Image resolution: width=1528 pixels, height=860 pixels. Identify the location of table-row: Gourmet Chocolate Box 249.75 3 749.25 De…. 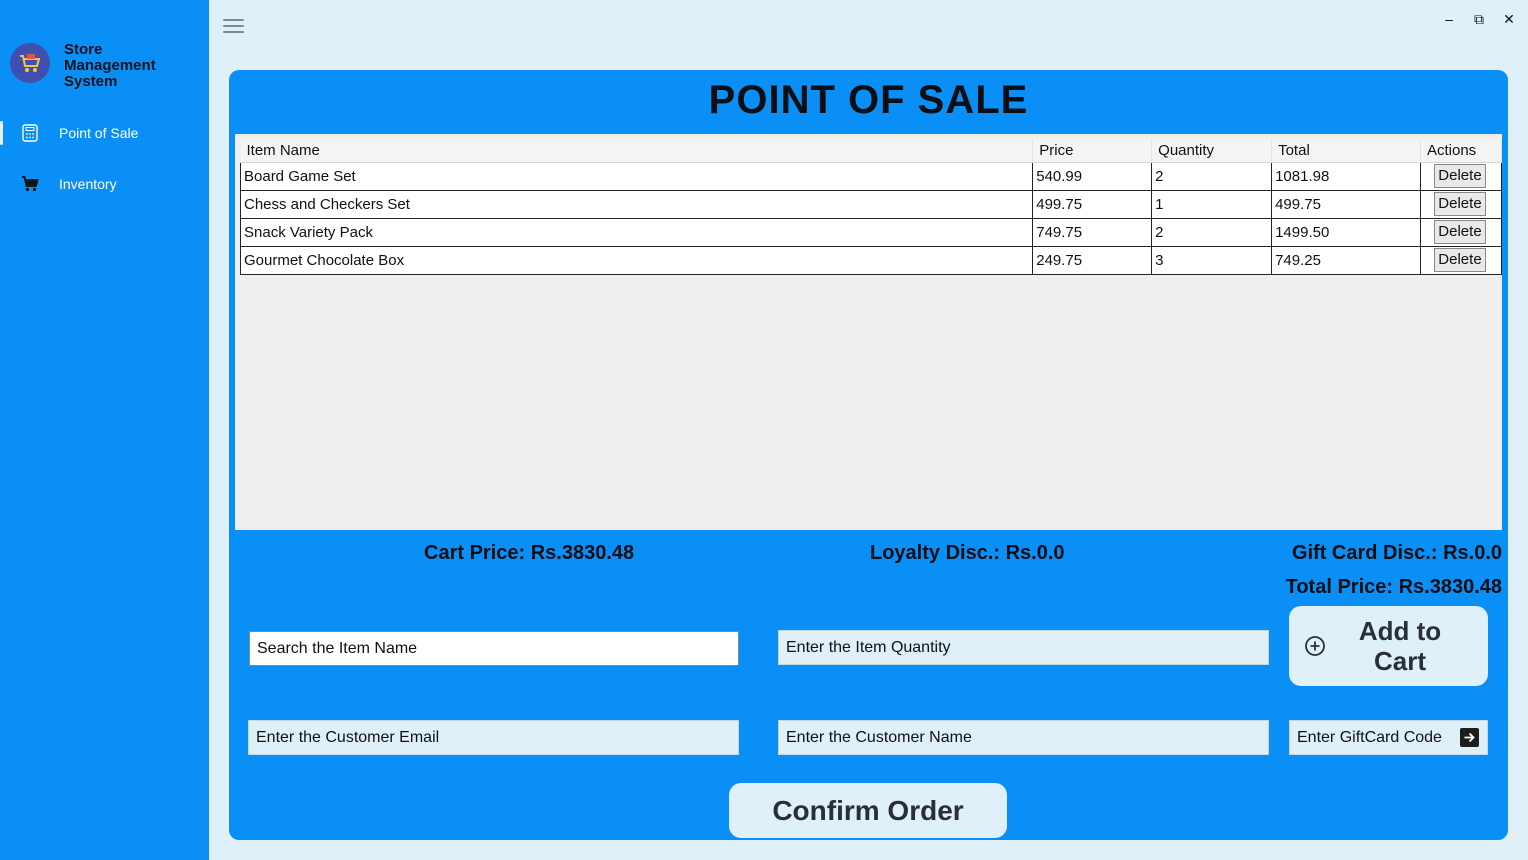
(871, 260).